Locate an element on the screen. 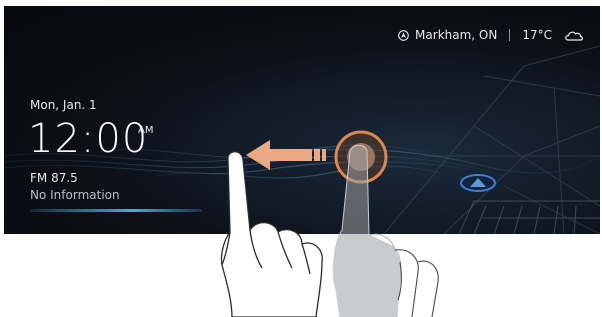 The height and width of the screenshot is (317, 602). left-arrow-icon is located at coordinates (286, 155).